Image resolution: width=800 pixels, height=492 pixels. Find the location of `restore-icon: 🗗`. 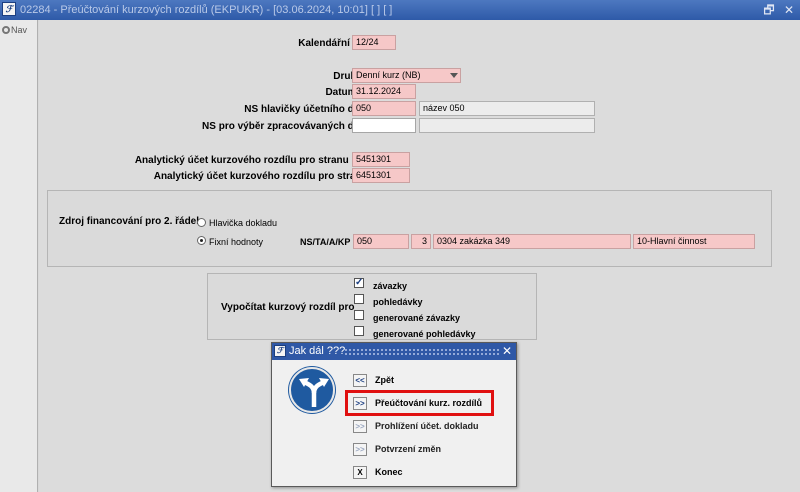

restore-icon: 🗗 is located at coordinates (768, 10).